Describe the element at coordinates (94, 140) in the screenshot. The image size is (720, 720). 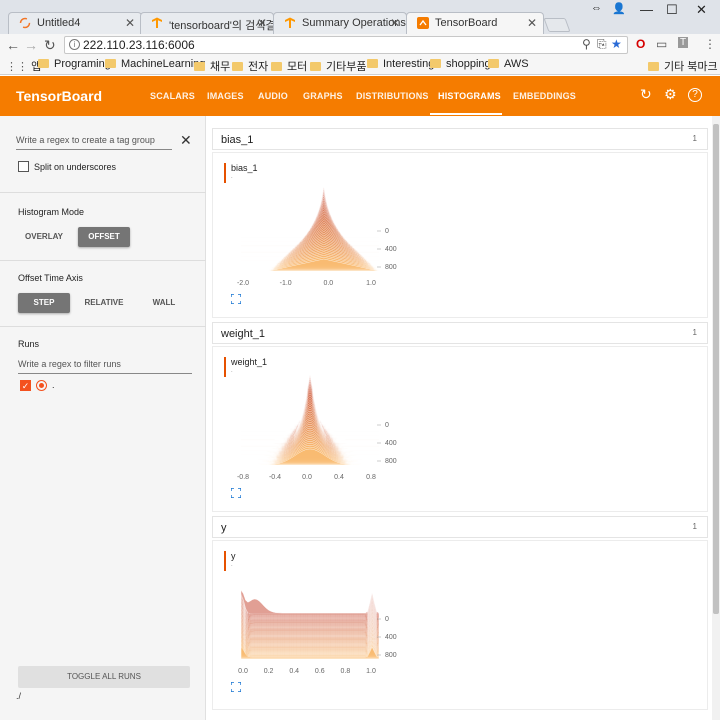
I see `tag-regex-input` at that location.